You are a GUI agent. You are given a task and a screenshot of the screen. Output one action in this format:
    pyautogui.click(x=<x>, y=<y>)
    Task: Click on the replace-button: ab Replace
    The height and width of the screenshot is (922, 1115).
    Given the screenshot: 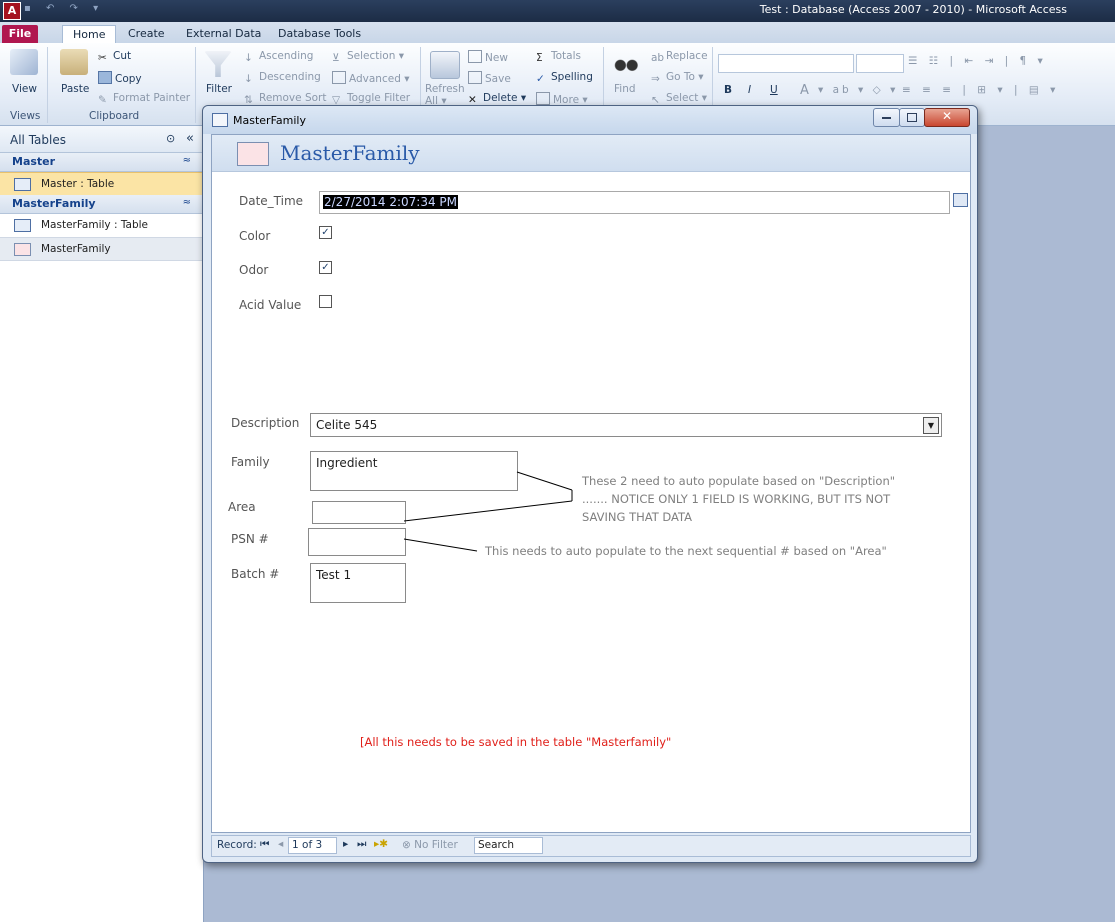 What is the action you would take?
    pyautogui.click(x=679, y=57)
    